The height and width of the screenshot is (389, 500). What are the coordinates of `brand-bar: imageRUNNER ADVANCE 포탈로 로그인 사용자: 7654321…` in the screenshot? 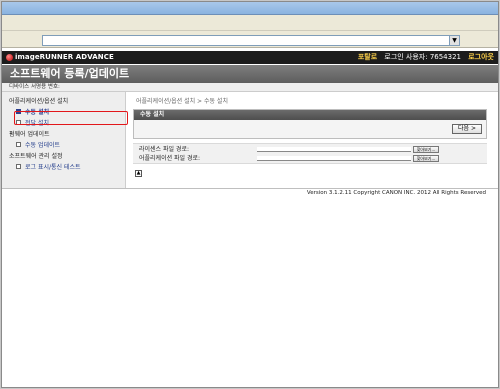 It's located at (250, 57).